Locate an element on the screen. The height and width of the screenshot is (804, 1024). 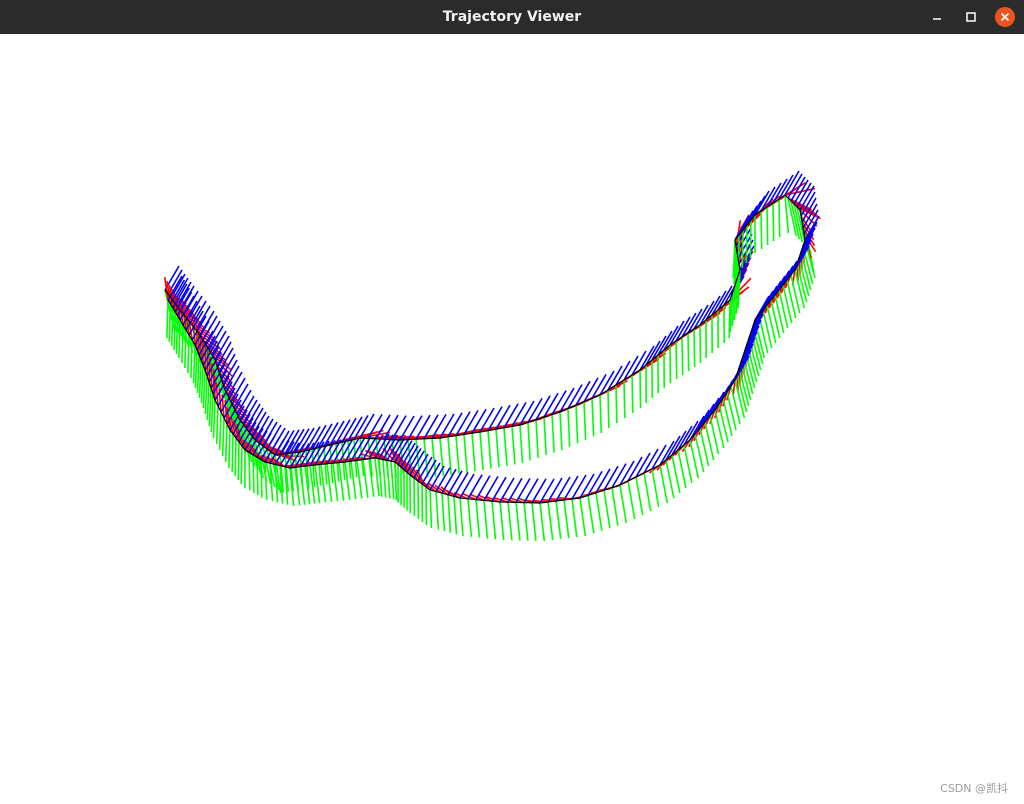
minimize-icon is located at coordinates (937, 19).